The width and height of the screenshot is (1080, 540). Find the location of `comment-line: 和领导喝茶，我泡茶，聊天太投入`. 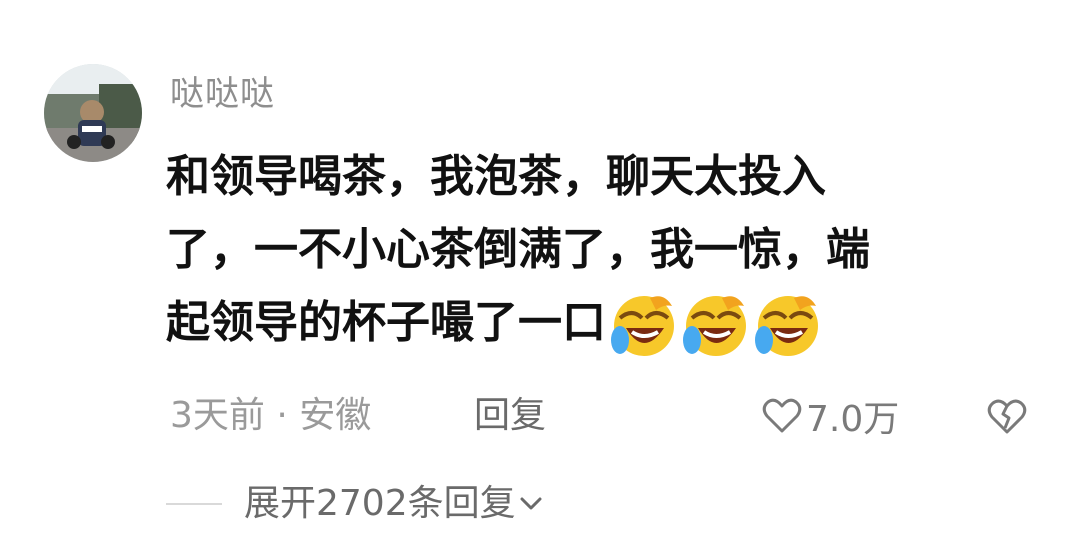

comment-line: 和领导喝茶，我泡茶，聊天太投入 is located at coordinates (496, 176).